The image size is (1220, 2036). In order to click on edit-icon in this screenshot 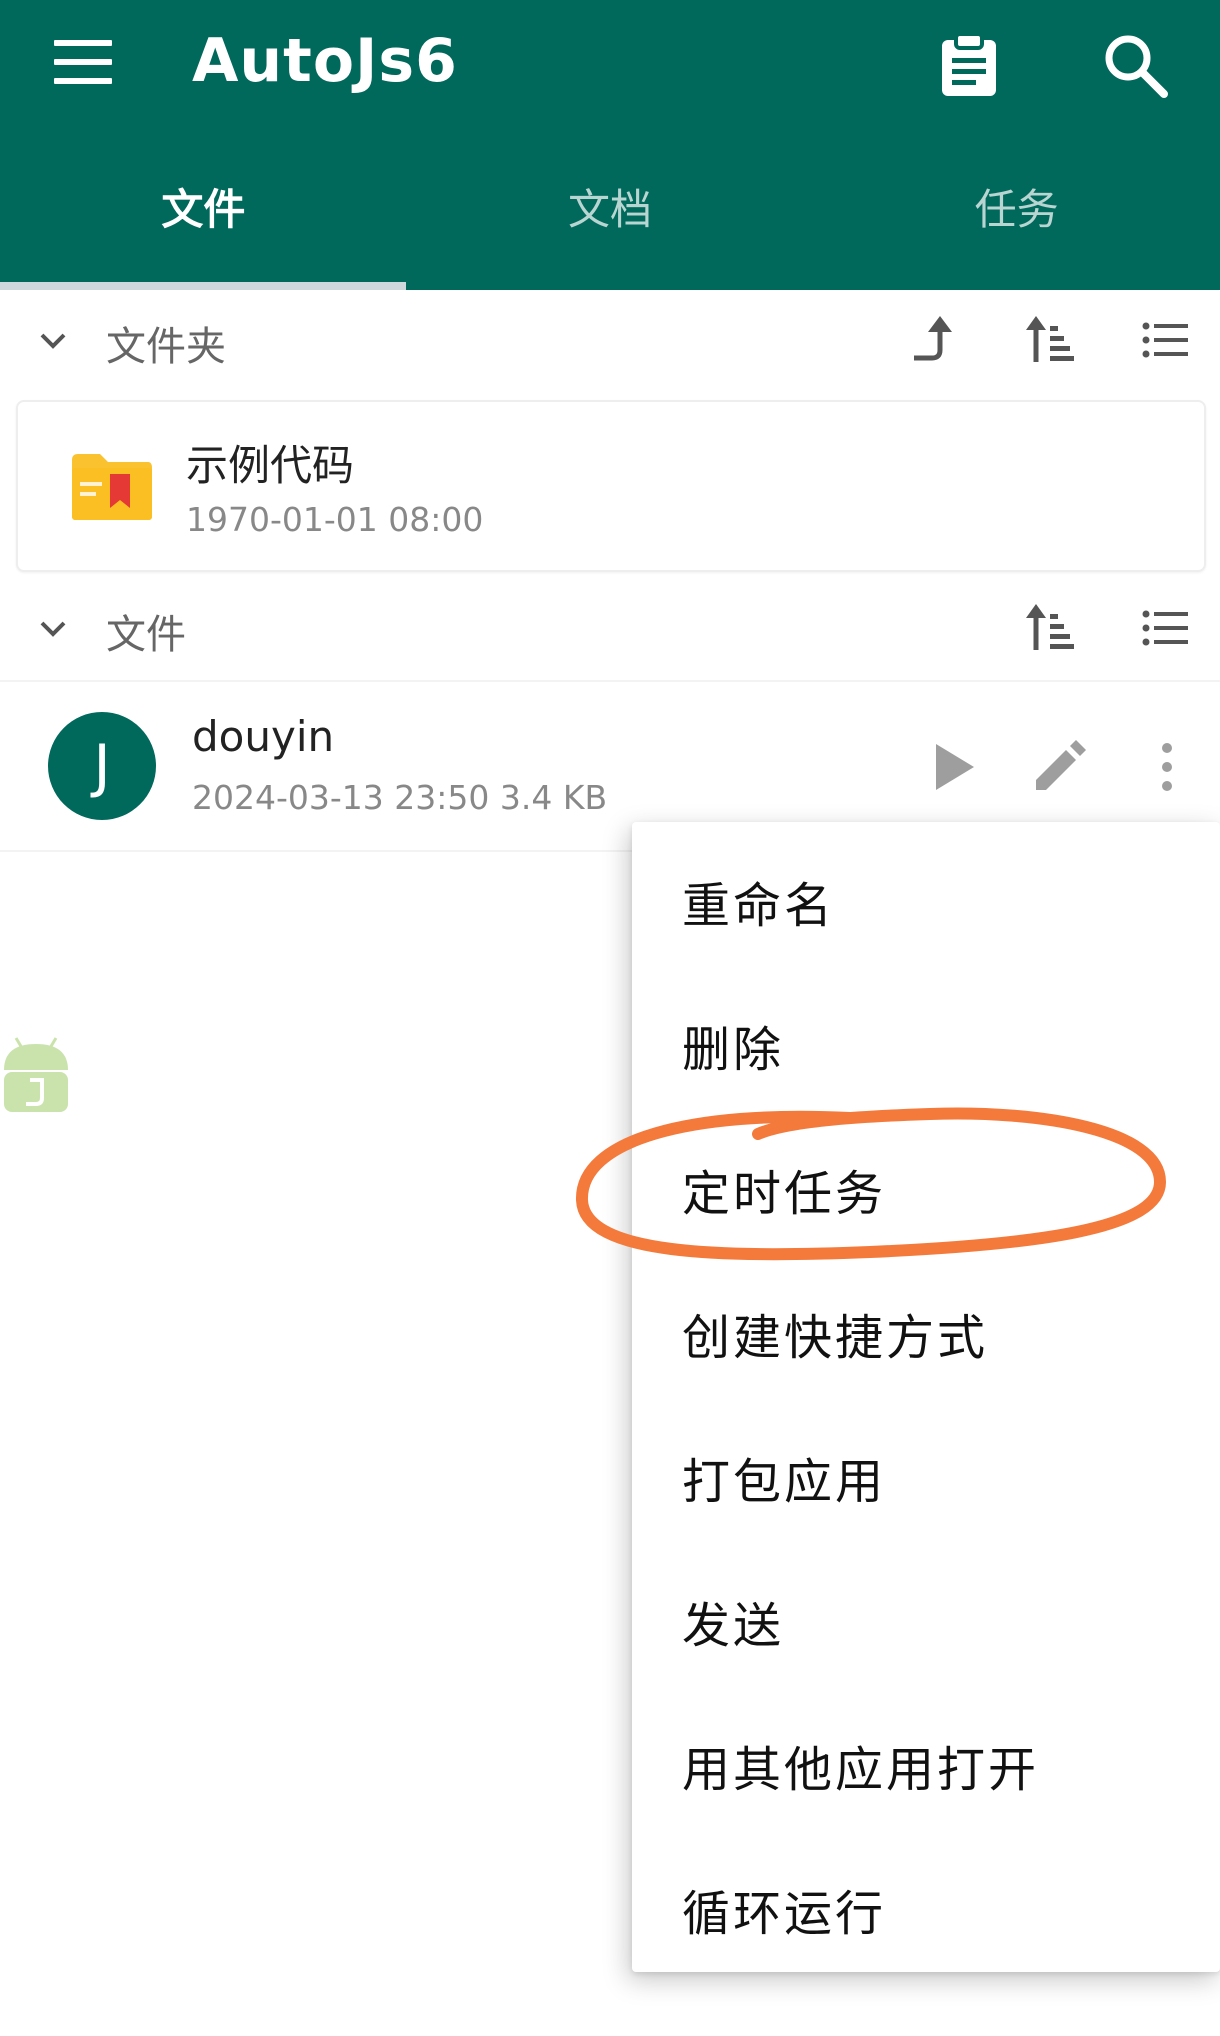, I will do `click(1059, 767)`.